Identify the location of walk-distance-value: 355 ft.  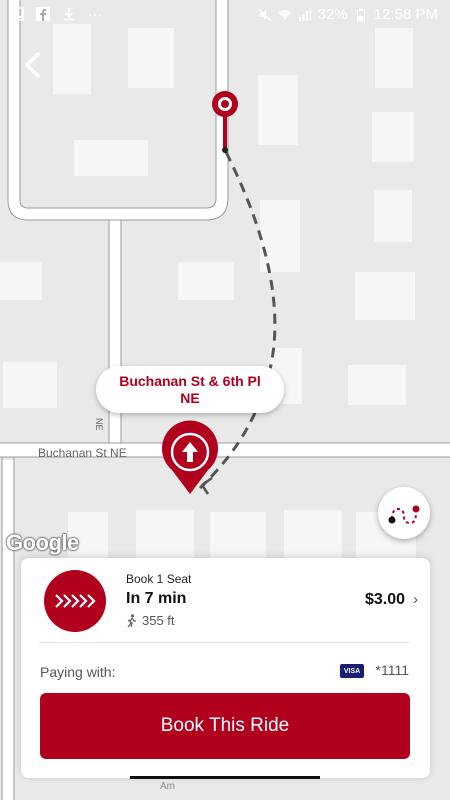
(158, 620).